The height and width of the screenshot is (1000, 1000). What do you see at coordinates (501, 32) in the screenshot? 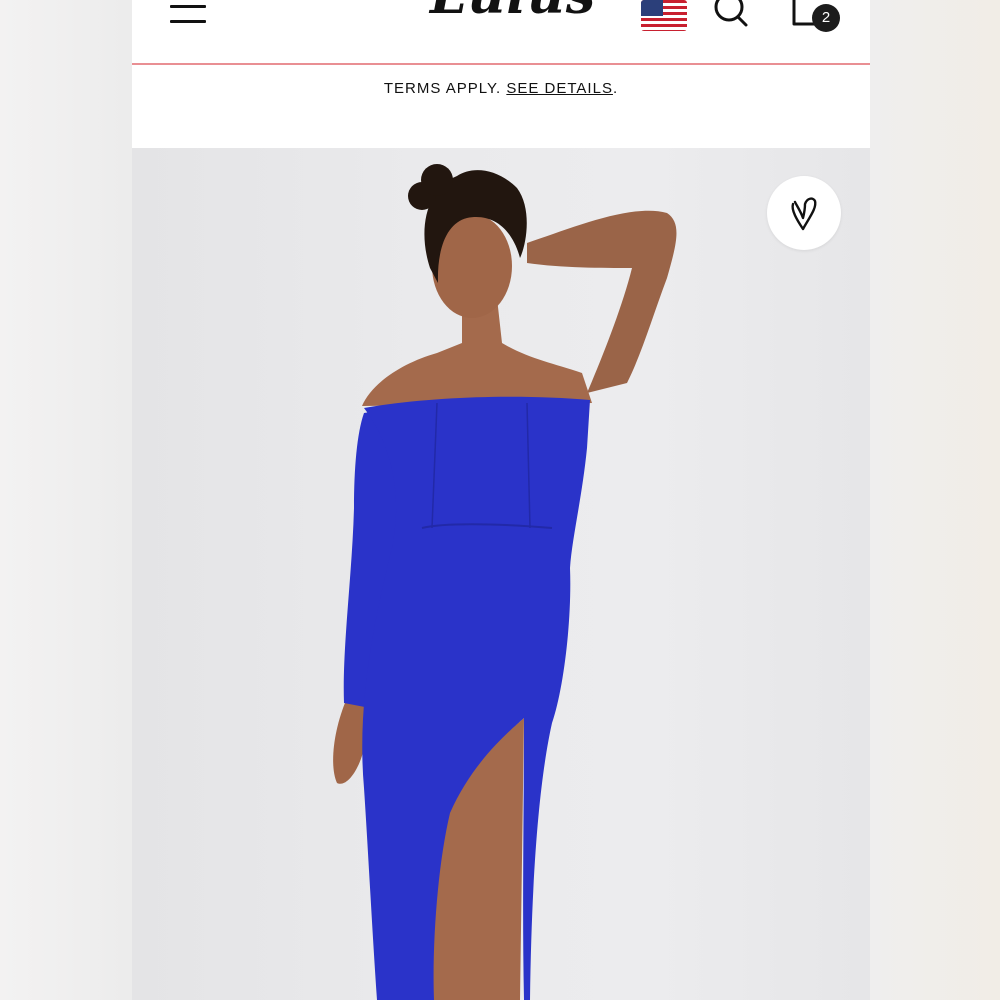
I see `site-header: Lulus 2` at bounding box center [501, 32].